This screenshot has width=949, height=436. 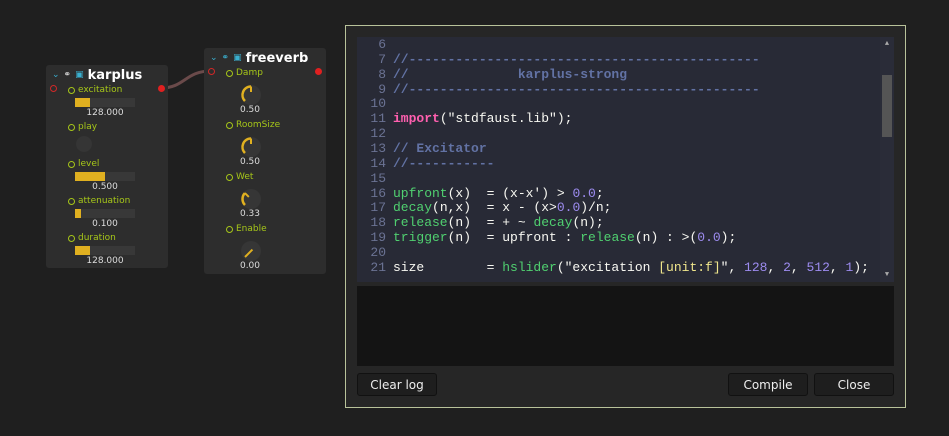 What do you see at coordinates (382, 59) in the screenshot?
I see `line-number: 7` at bounding box center [382, 59].